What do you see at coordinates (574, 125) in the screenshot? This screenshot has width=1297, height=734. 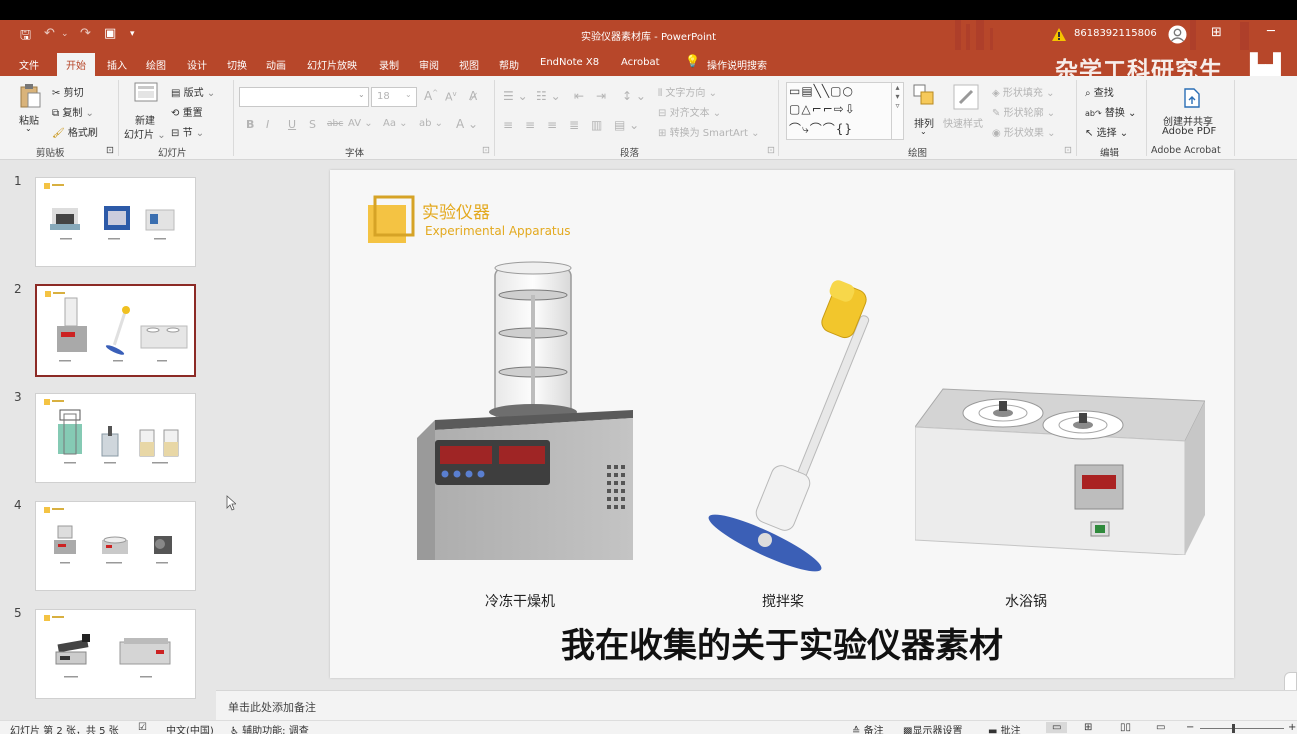 I see `justify-icon: ≣` at bounding box center [574, 125].